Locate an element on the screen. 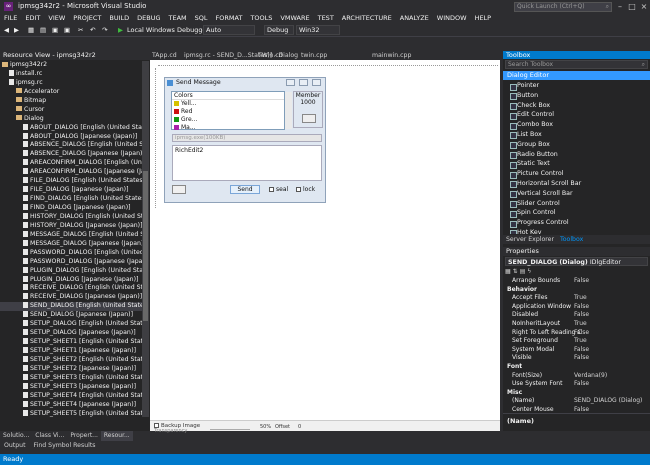  colors-column-header: Colors is located at coordinates (228, 96).